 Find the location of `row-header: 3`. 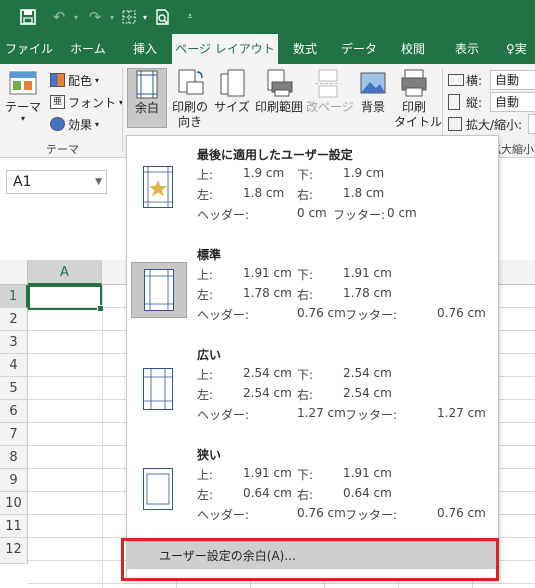

row-header: 3 is located at coordinates (14, 342).